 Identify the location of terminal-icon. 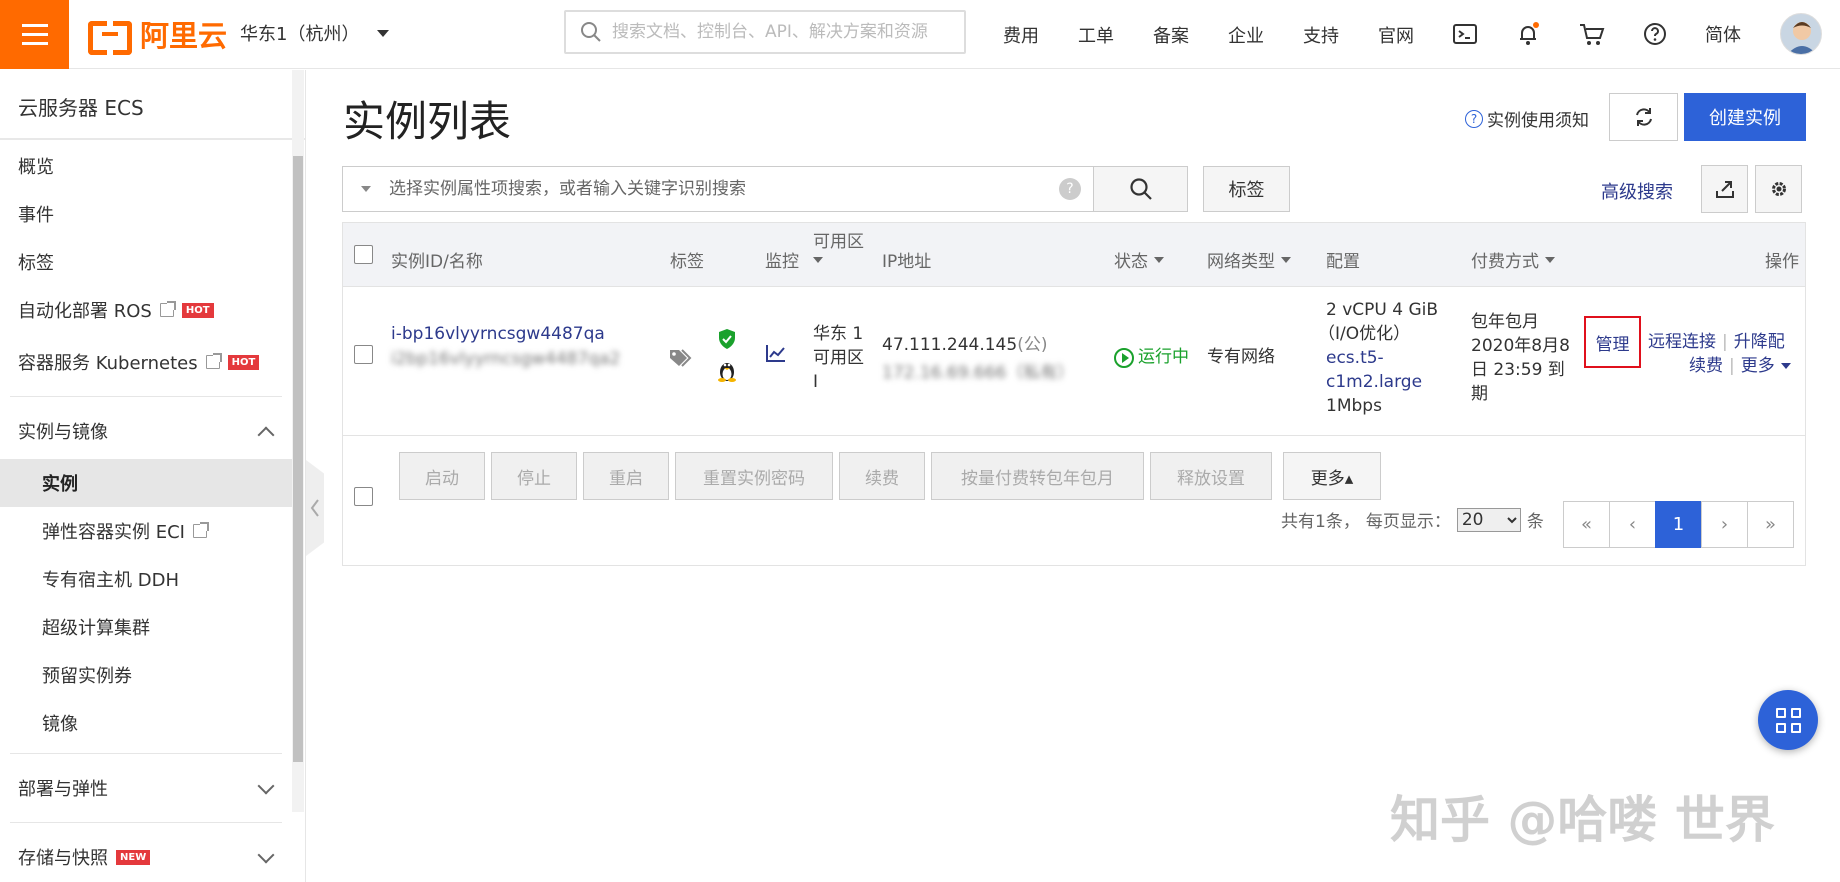
(1465, 34).